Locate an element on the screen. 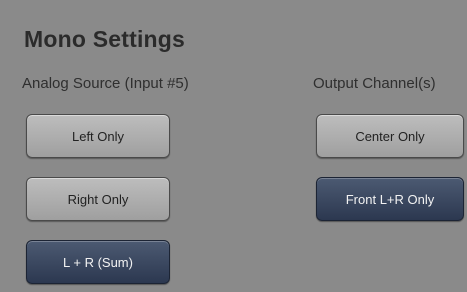  center-only-button: Center Only is located at coordinates (390, 136).